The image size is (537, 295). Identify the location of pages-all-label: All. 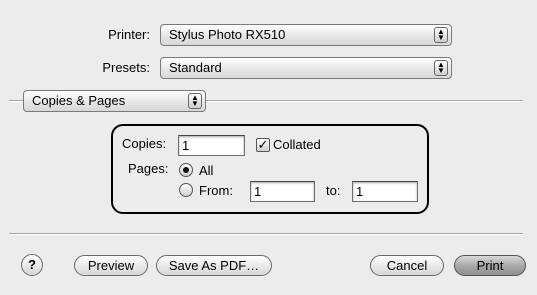
(206, 170).